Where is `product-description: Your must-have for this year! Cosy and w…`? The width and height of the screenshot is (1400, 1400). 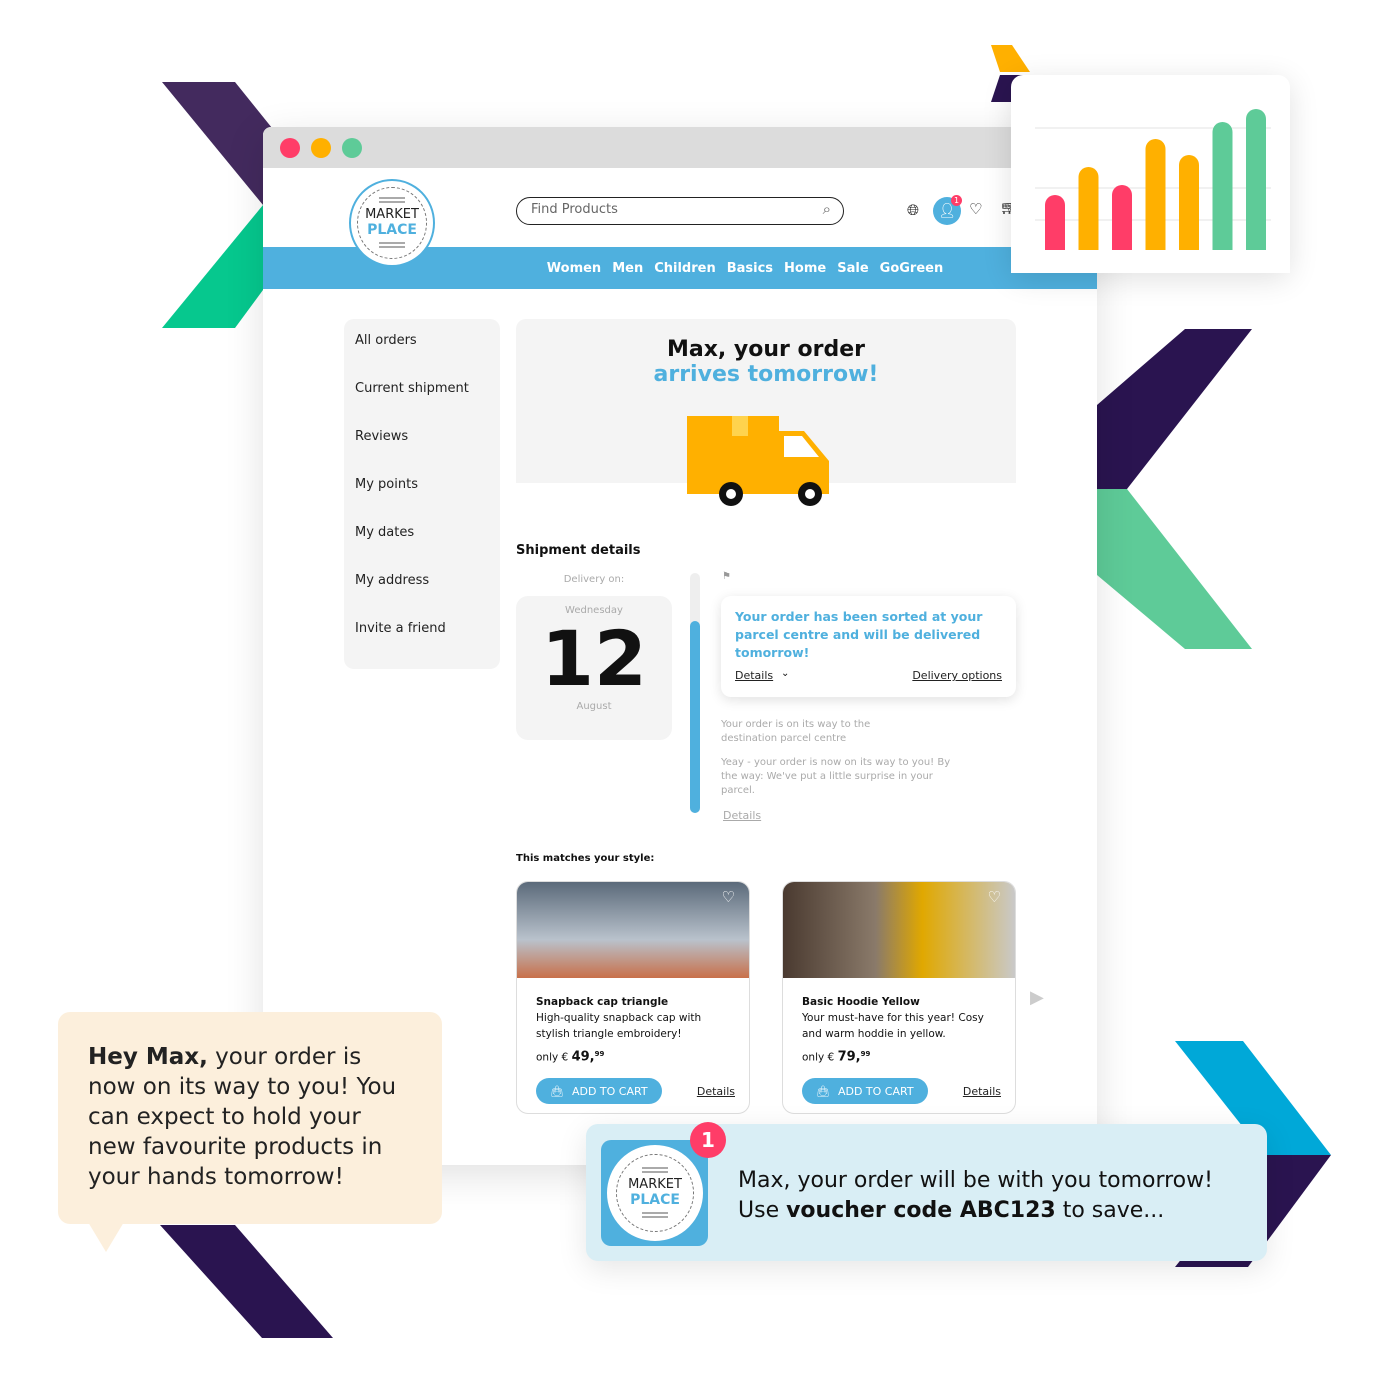 product-description: Your must-have for this year! Cosy and w… is located at coordinates (893, 1026).